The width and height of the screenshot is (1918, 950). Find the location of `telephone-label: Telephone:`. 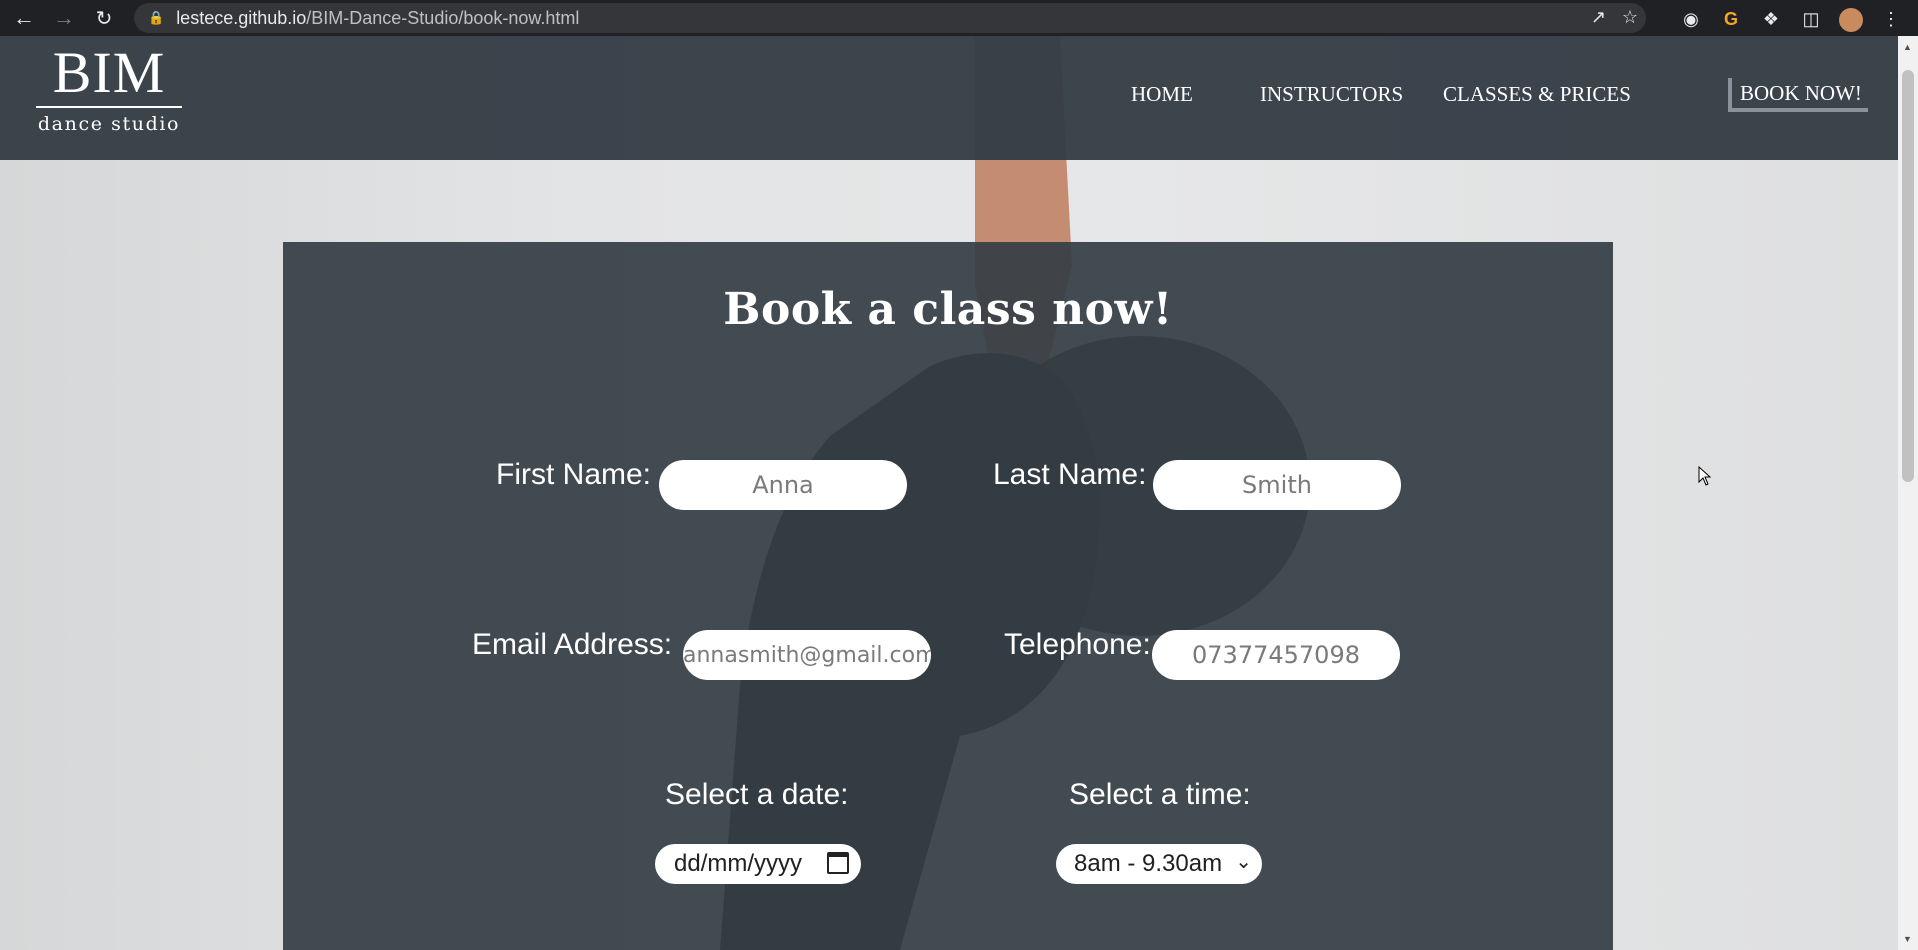

telephone-label: Telephone: is located at coordinates (1077, 644).